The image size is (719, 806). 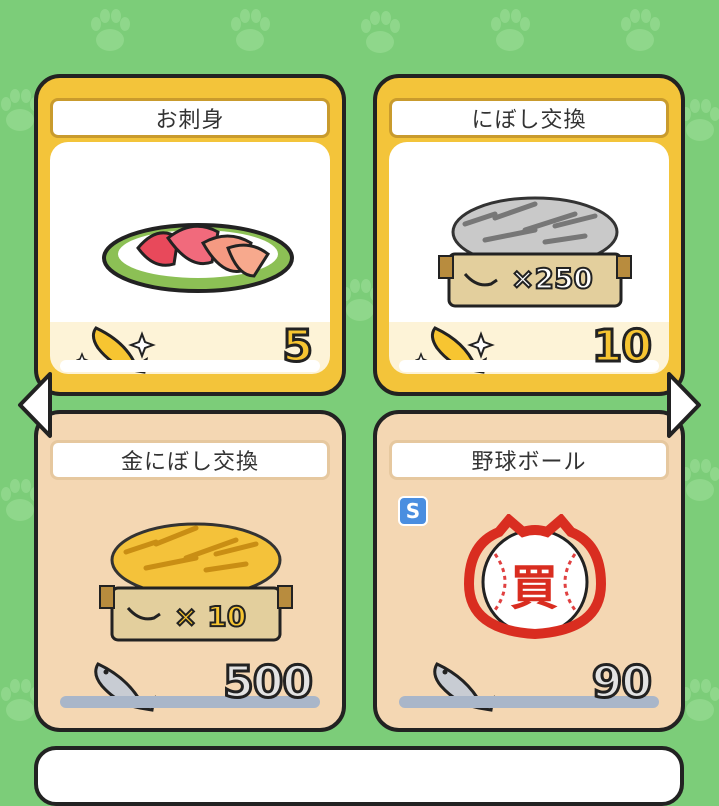 I want to click on box-quantity-label: ×250, so click(x=552, y=278).